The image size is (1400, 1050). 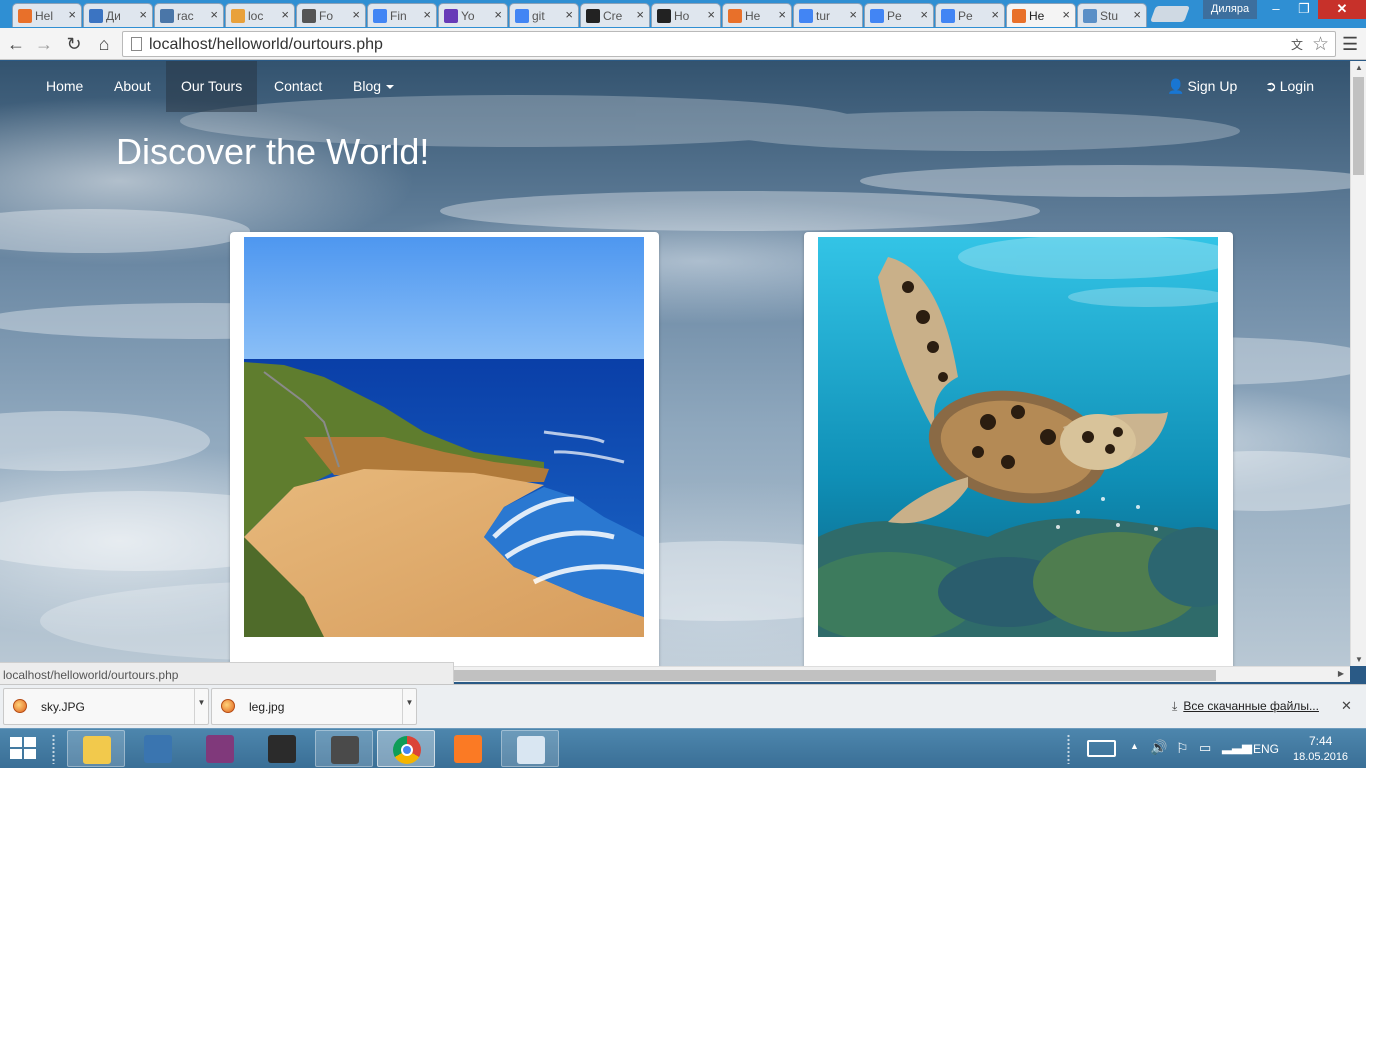 I want to click on new-tab-button, so click(x=1170, y=14).